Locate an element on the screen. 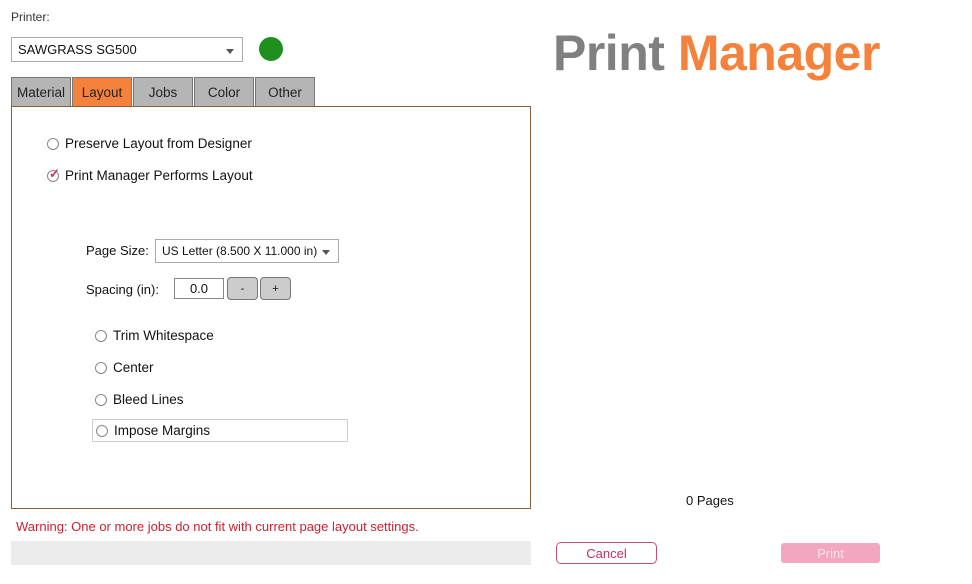 The width and height of the screenshot is (972, 584). radio-label: Trim Whitespace is located at coordinates (163, 335).